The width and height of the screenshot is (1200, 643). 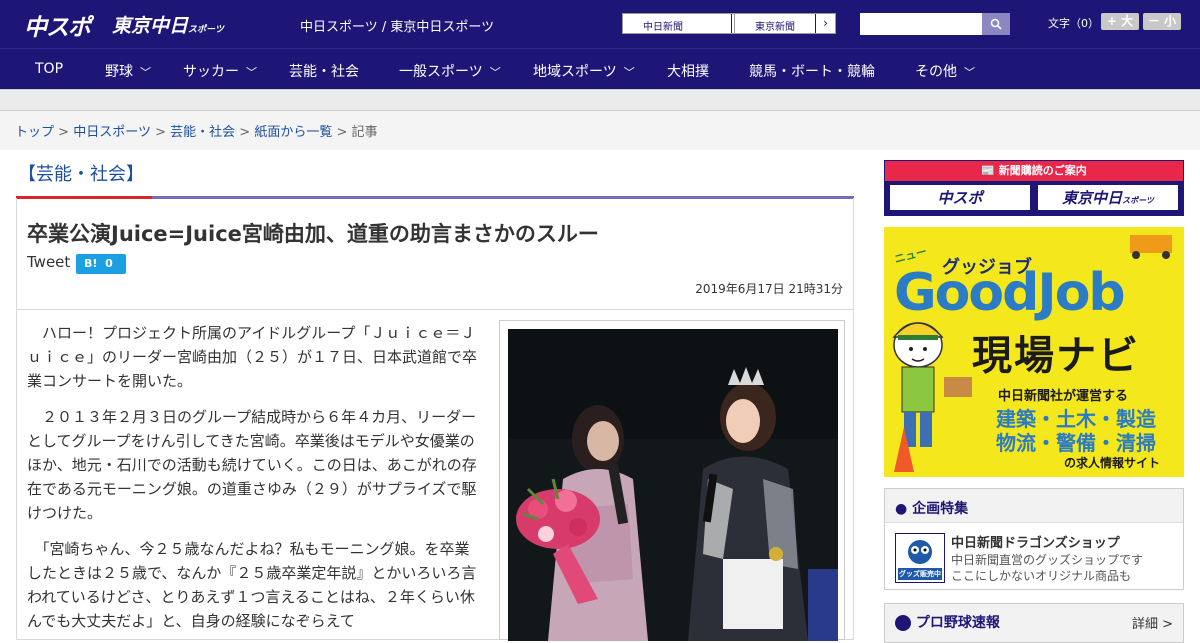 What do you see at coordinates (81, 174) in the screenshot?
I see `category-label: 【芸能・社会】` at bounding box center [81, 174].